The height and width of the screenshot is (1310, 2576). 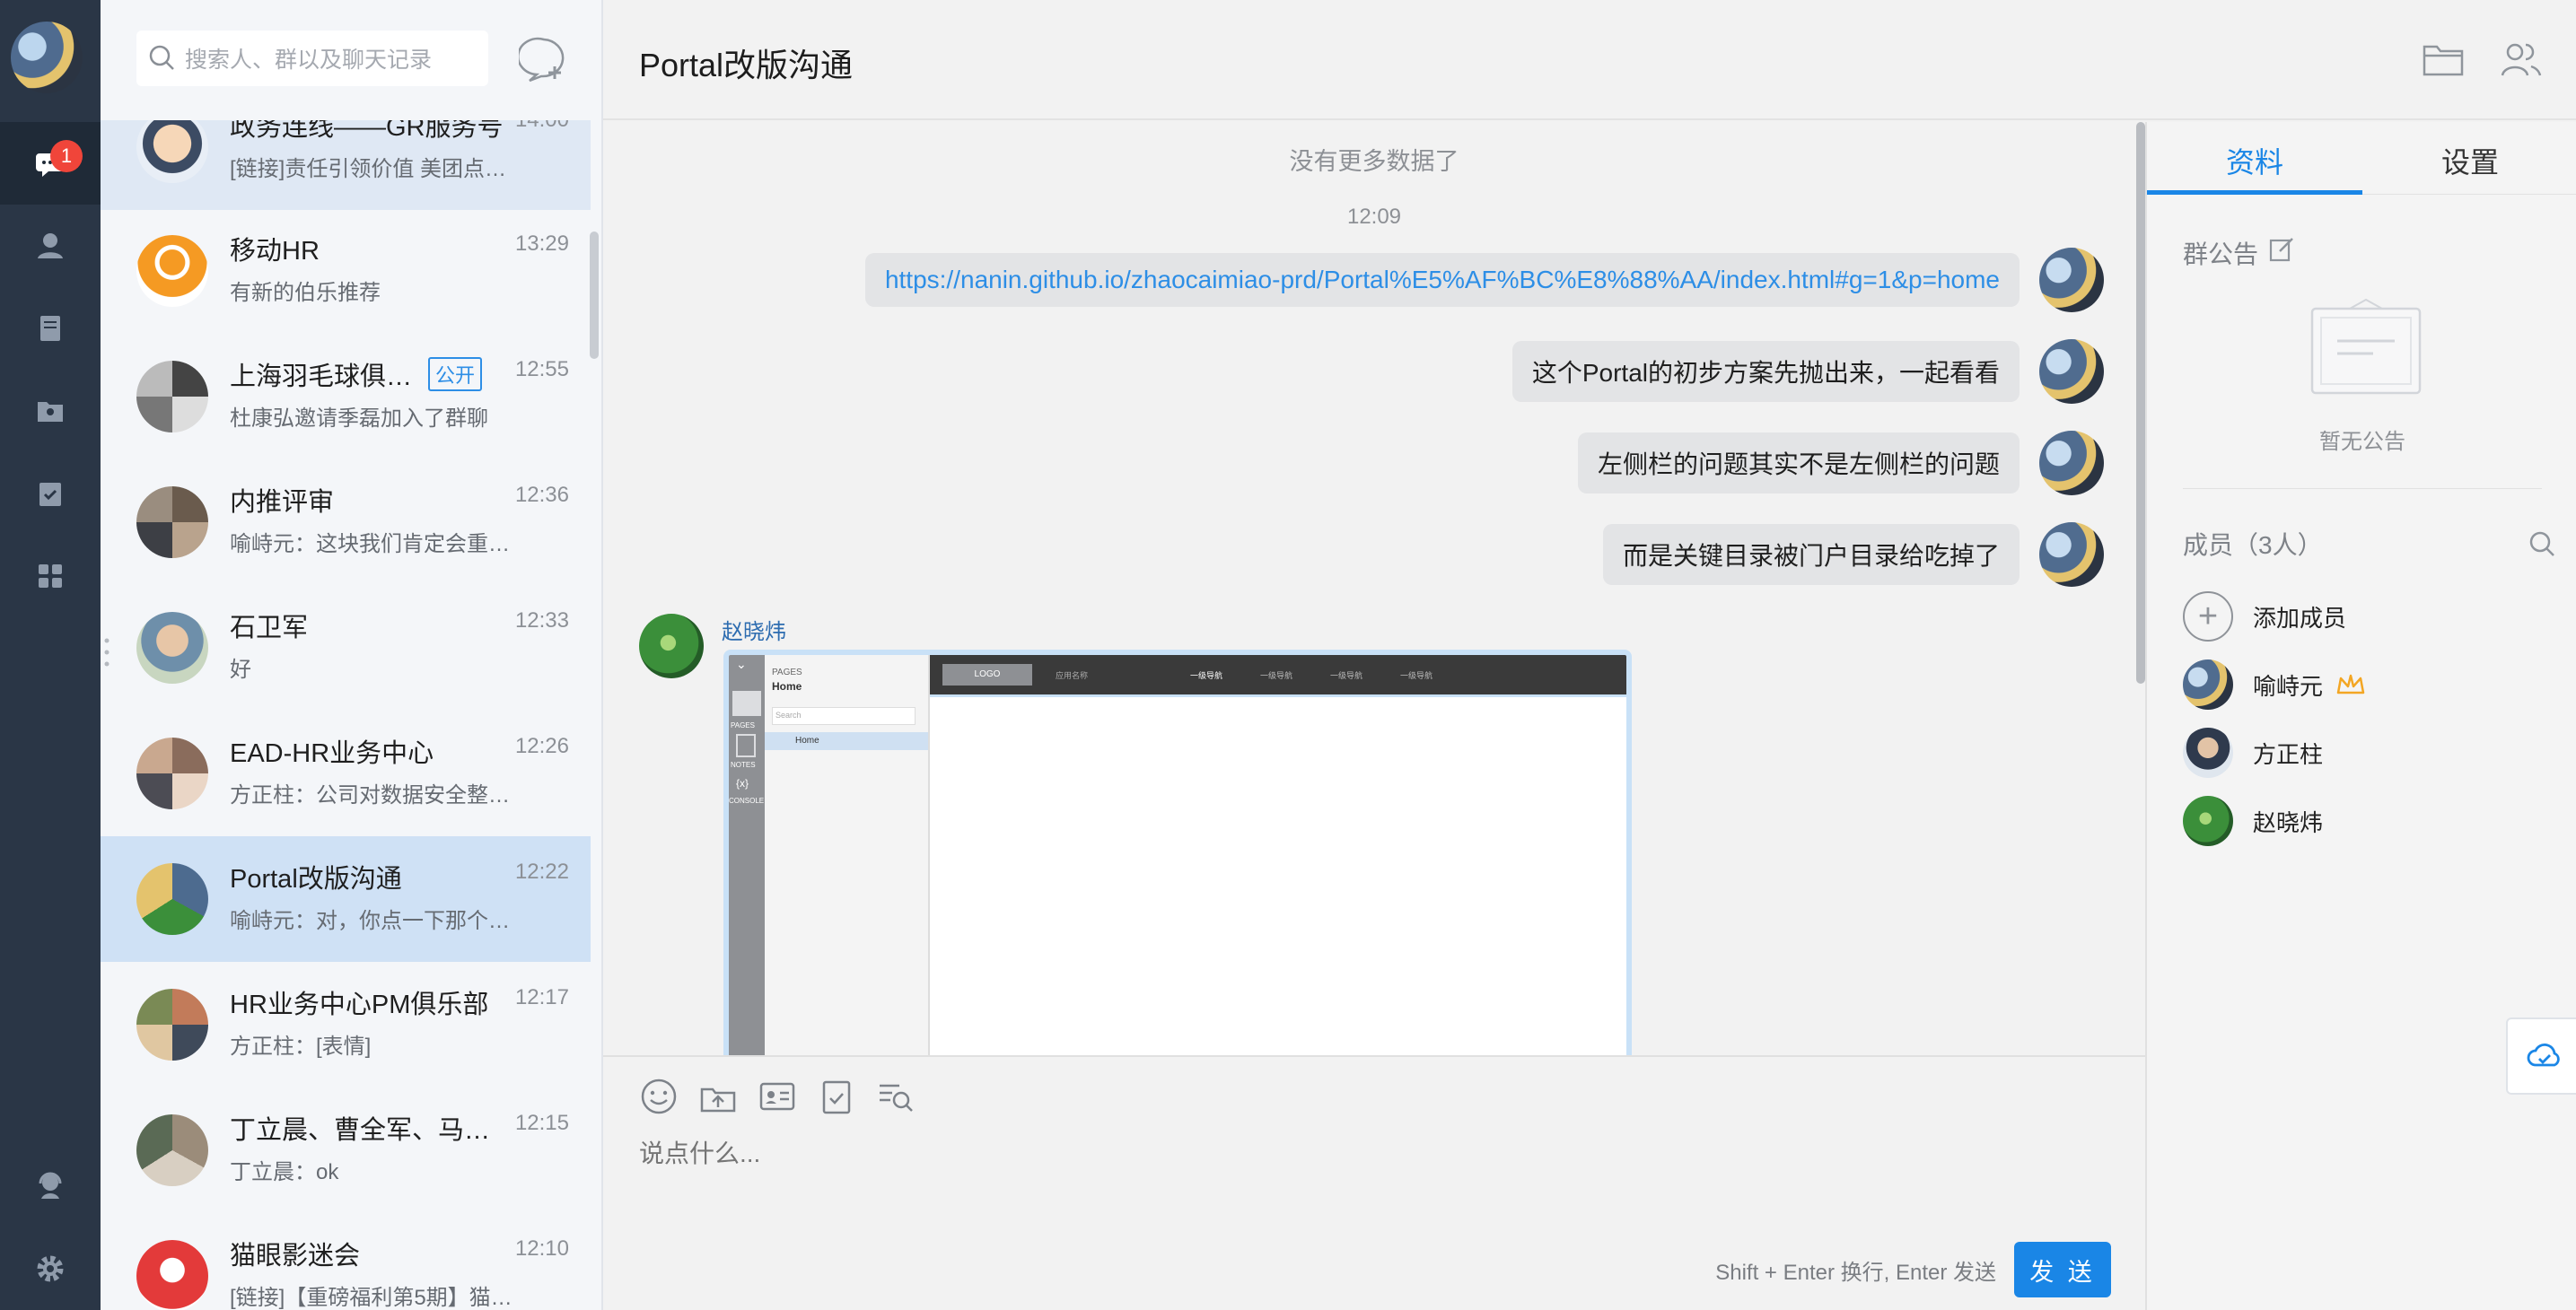 What do you see at coordinates (746, 703) in the screenshot?
I see `pages-icon` at bounding box center [746, 703].